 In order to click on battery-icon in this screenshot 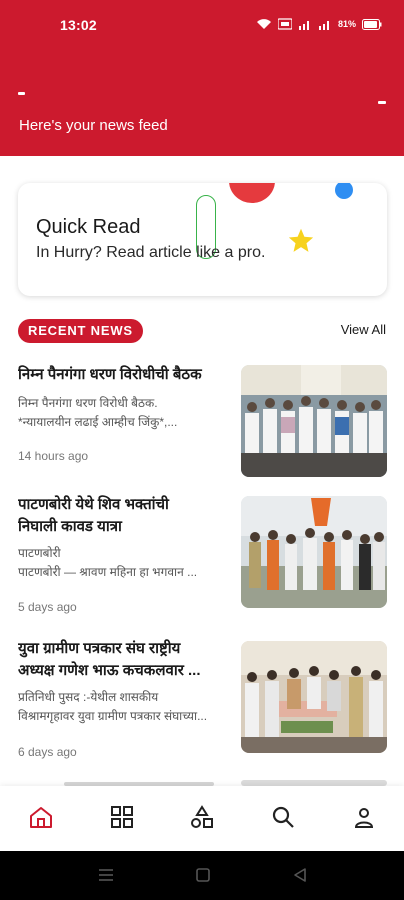, I will do `click(372, 24)`.